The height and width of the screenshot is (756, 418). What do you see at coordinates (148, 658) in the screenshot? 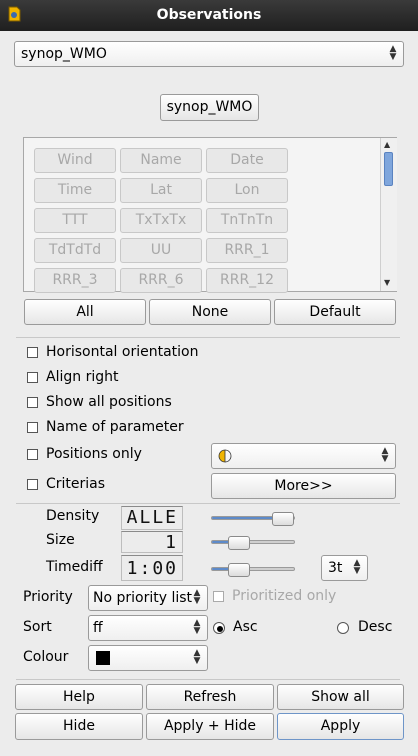
I see `colour-combo: ▲ ▼` at bounding box center [148, 658].